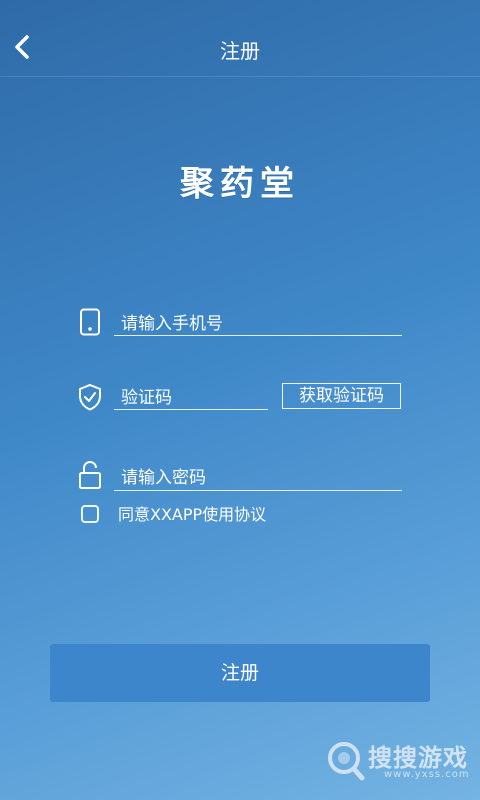 This screenshot has height=800, width=480. Describe the element at coordinates (90, 514) in the screenshot. I see `agreement-checkbox` at that location.